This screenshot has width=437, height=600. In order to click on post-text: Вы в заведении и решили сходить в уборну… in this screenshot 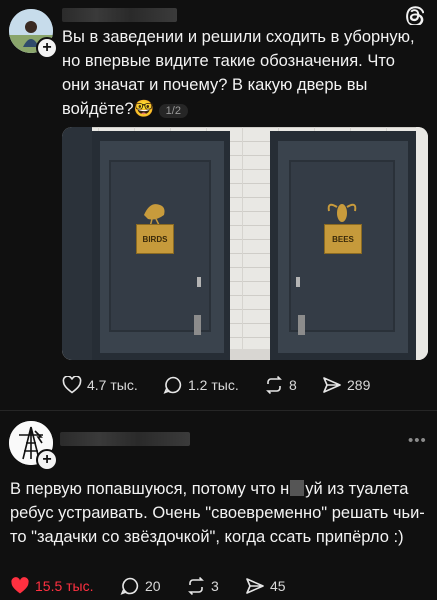, I will do `click(238, 73)`.